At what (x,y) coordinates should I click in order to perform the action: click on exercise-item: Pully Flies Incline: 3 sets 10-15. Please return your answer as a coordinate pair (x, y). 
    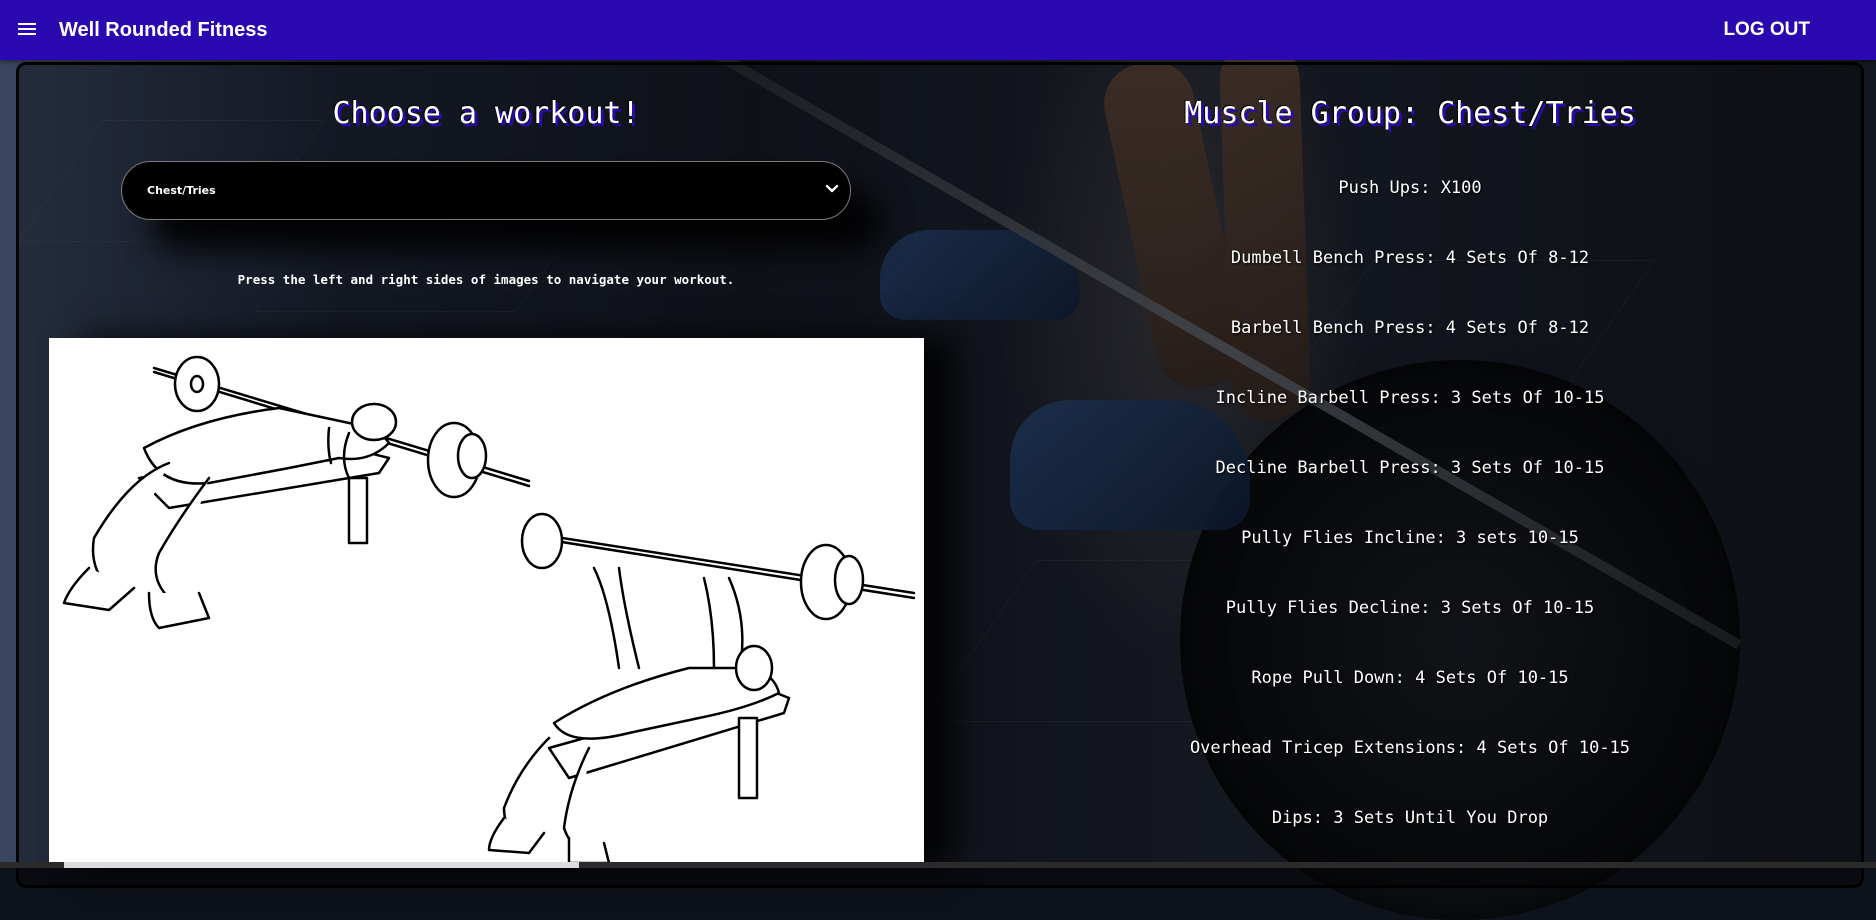
    Looking at the image, I should click on (1410, 538).